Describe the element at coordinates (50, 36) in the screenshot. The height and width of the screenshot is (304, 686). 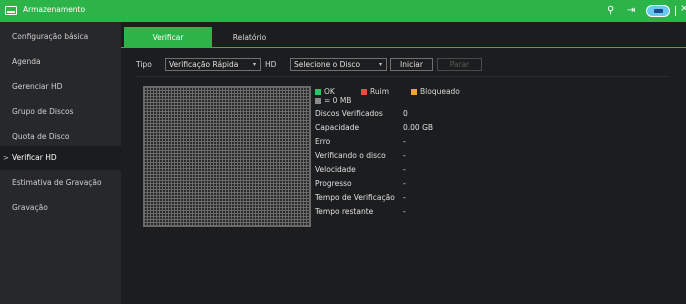
I see `sidebar-item-label: Configuração básica` at that location.